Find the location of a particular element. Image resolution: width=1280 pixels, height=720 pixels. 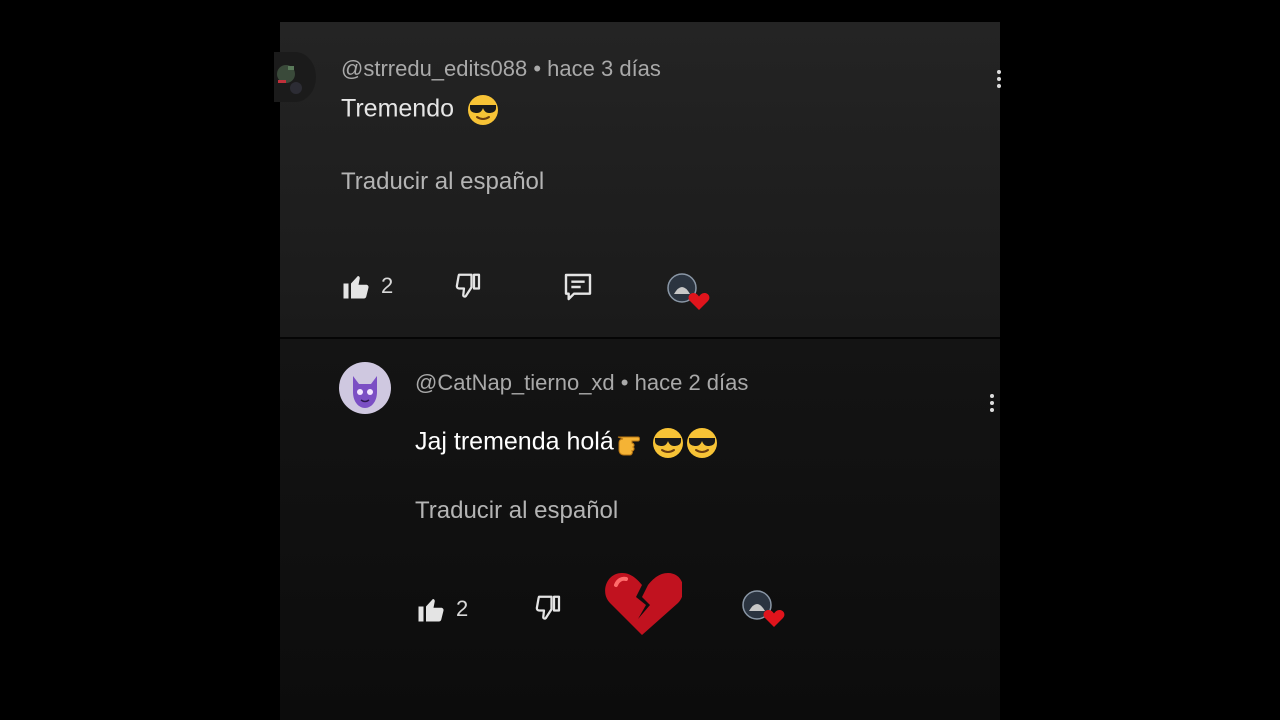

timestamp: hace 3 días is located at coordinates (604, 68).